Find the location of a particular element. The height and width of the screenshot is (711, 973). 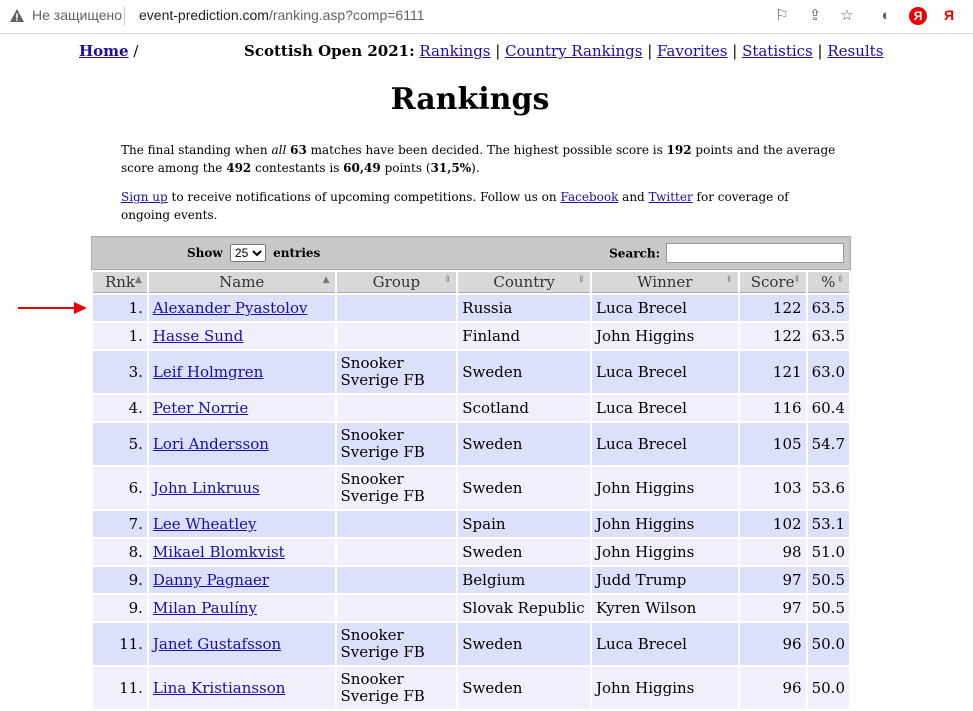

table-row: 9. Danny Pagnaer Belgium Judd Trump 97 50.5 is located at coordinates (471, 580).